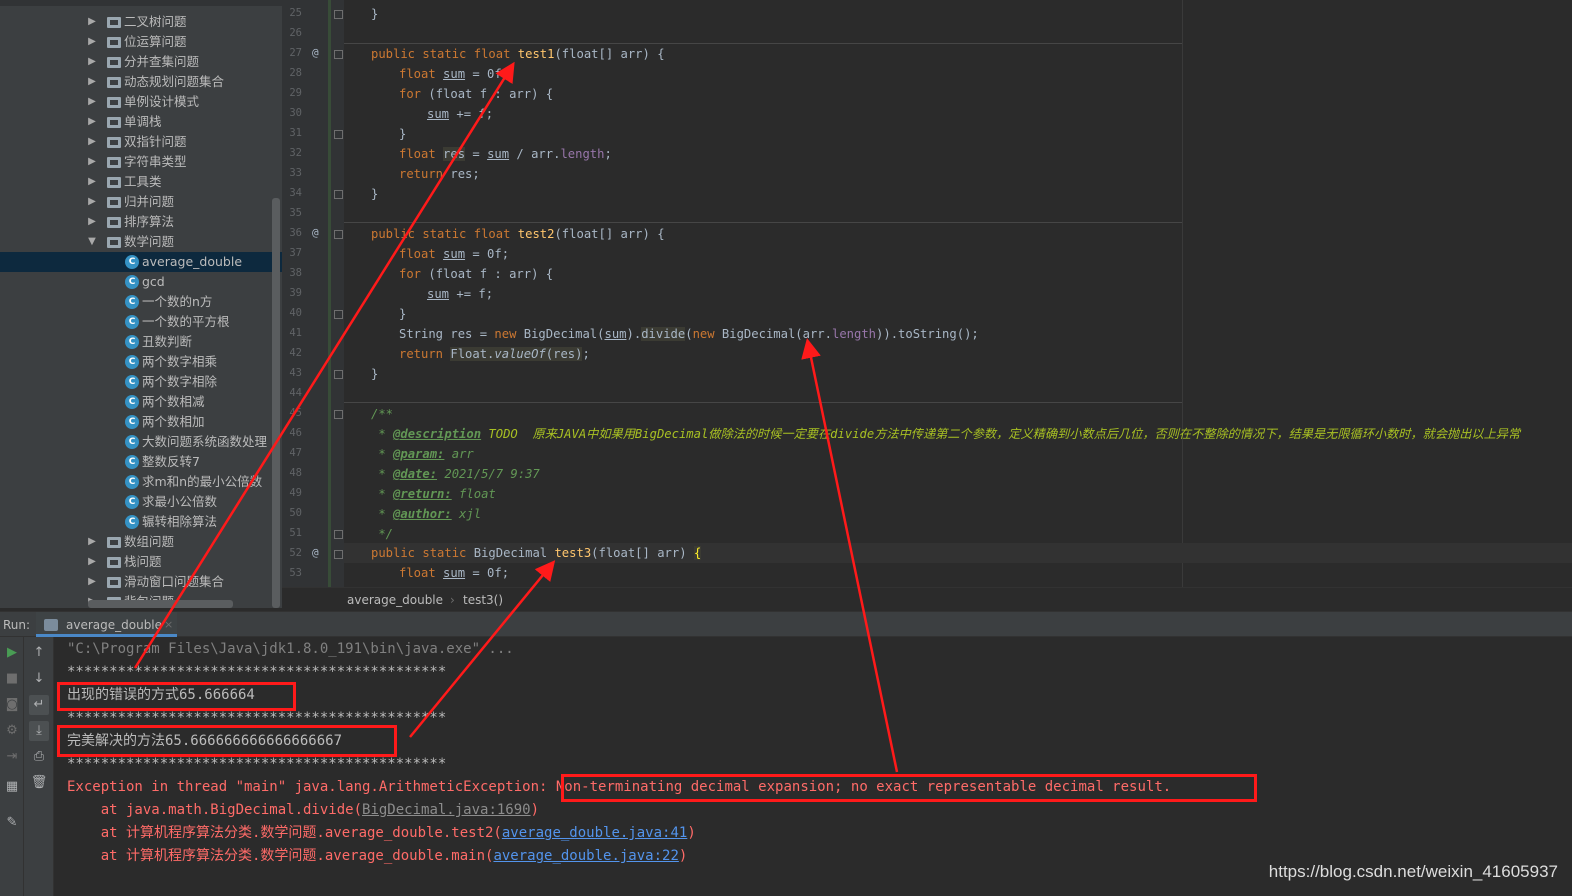  I want to click on code-token: ();, so click(967, 334).